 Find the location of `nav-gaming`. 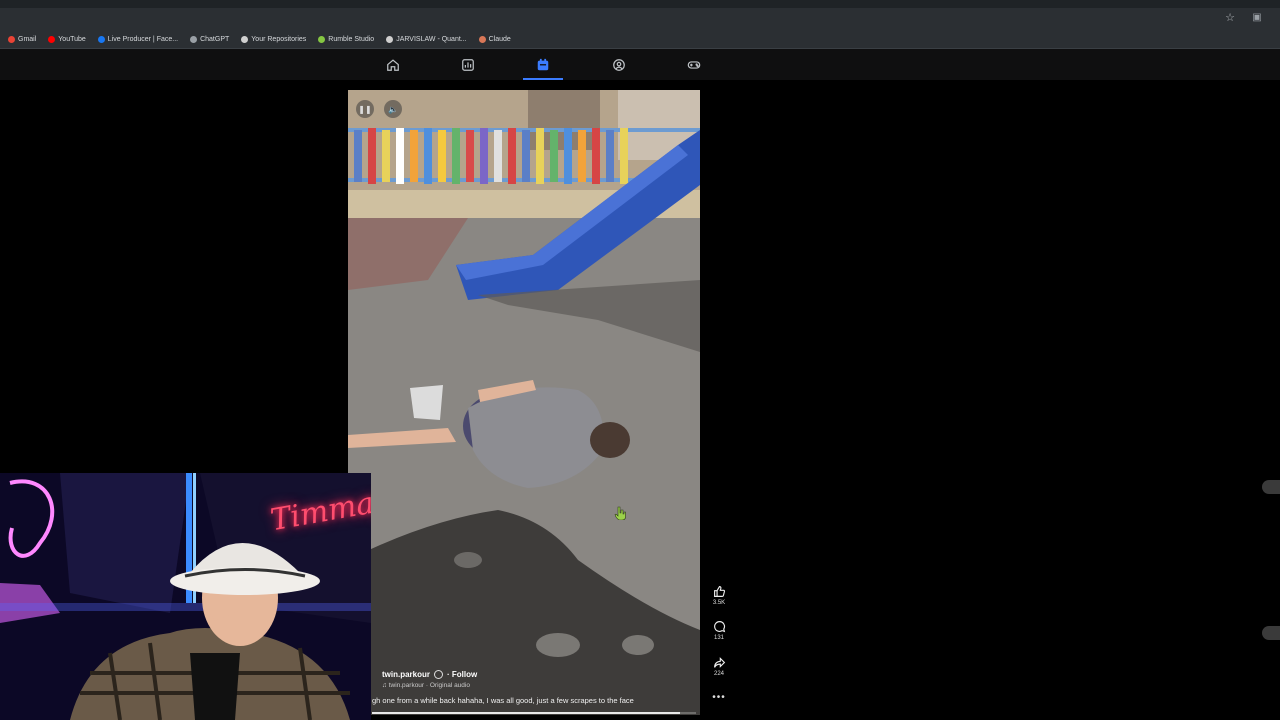

nav-gaming is located at coordinates (694, 64).